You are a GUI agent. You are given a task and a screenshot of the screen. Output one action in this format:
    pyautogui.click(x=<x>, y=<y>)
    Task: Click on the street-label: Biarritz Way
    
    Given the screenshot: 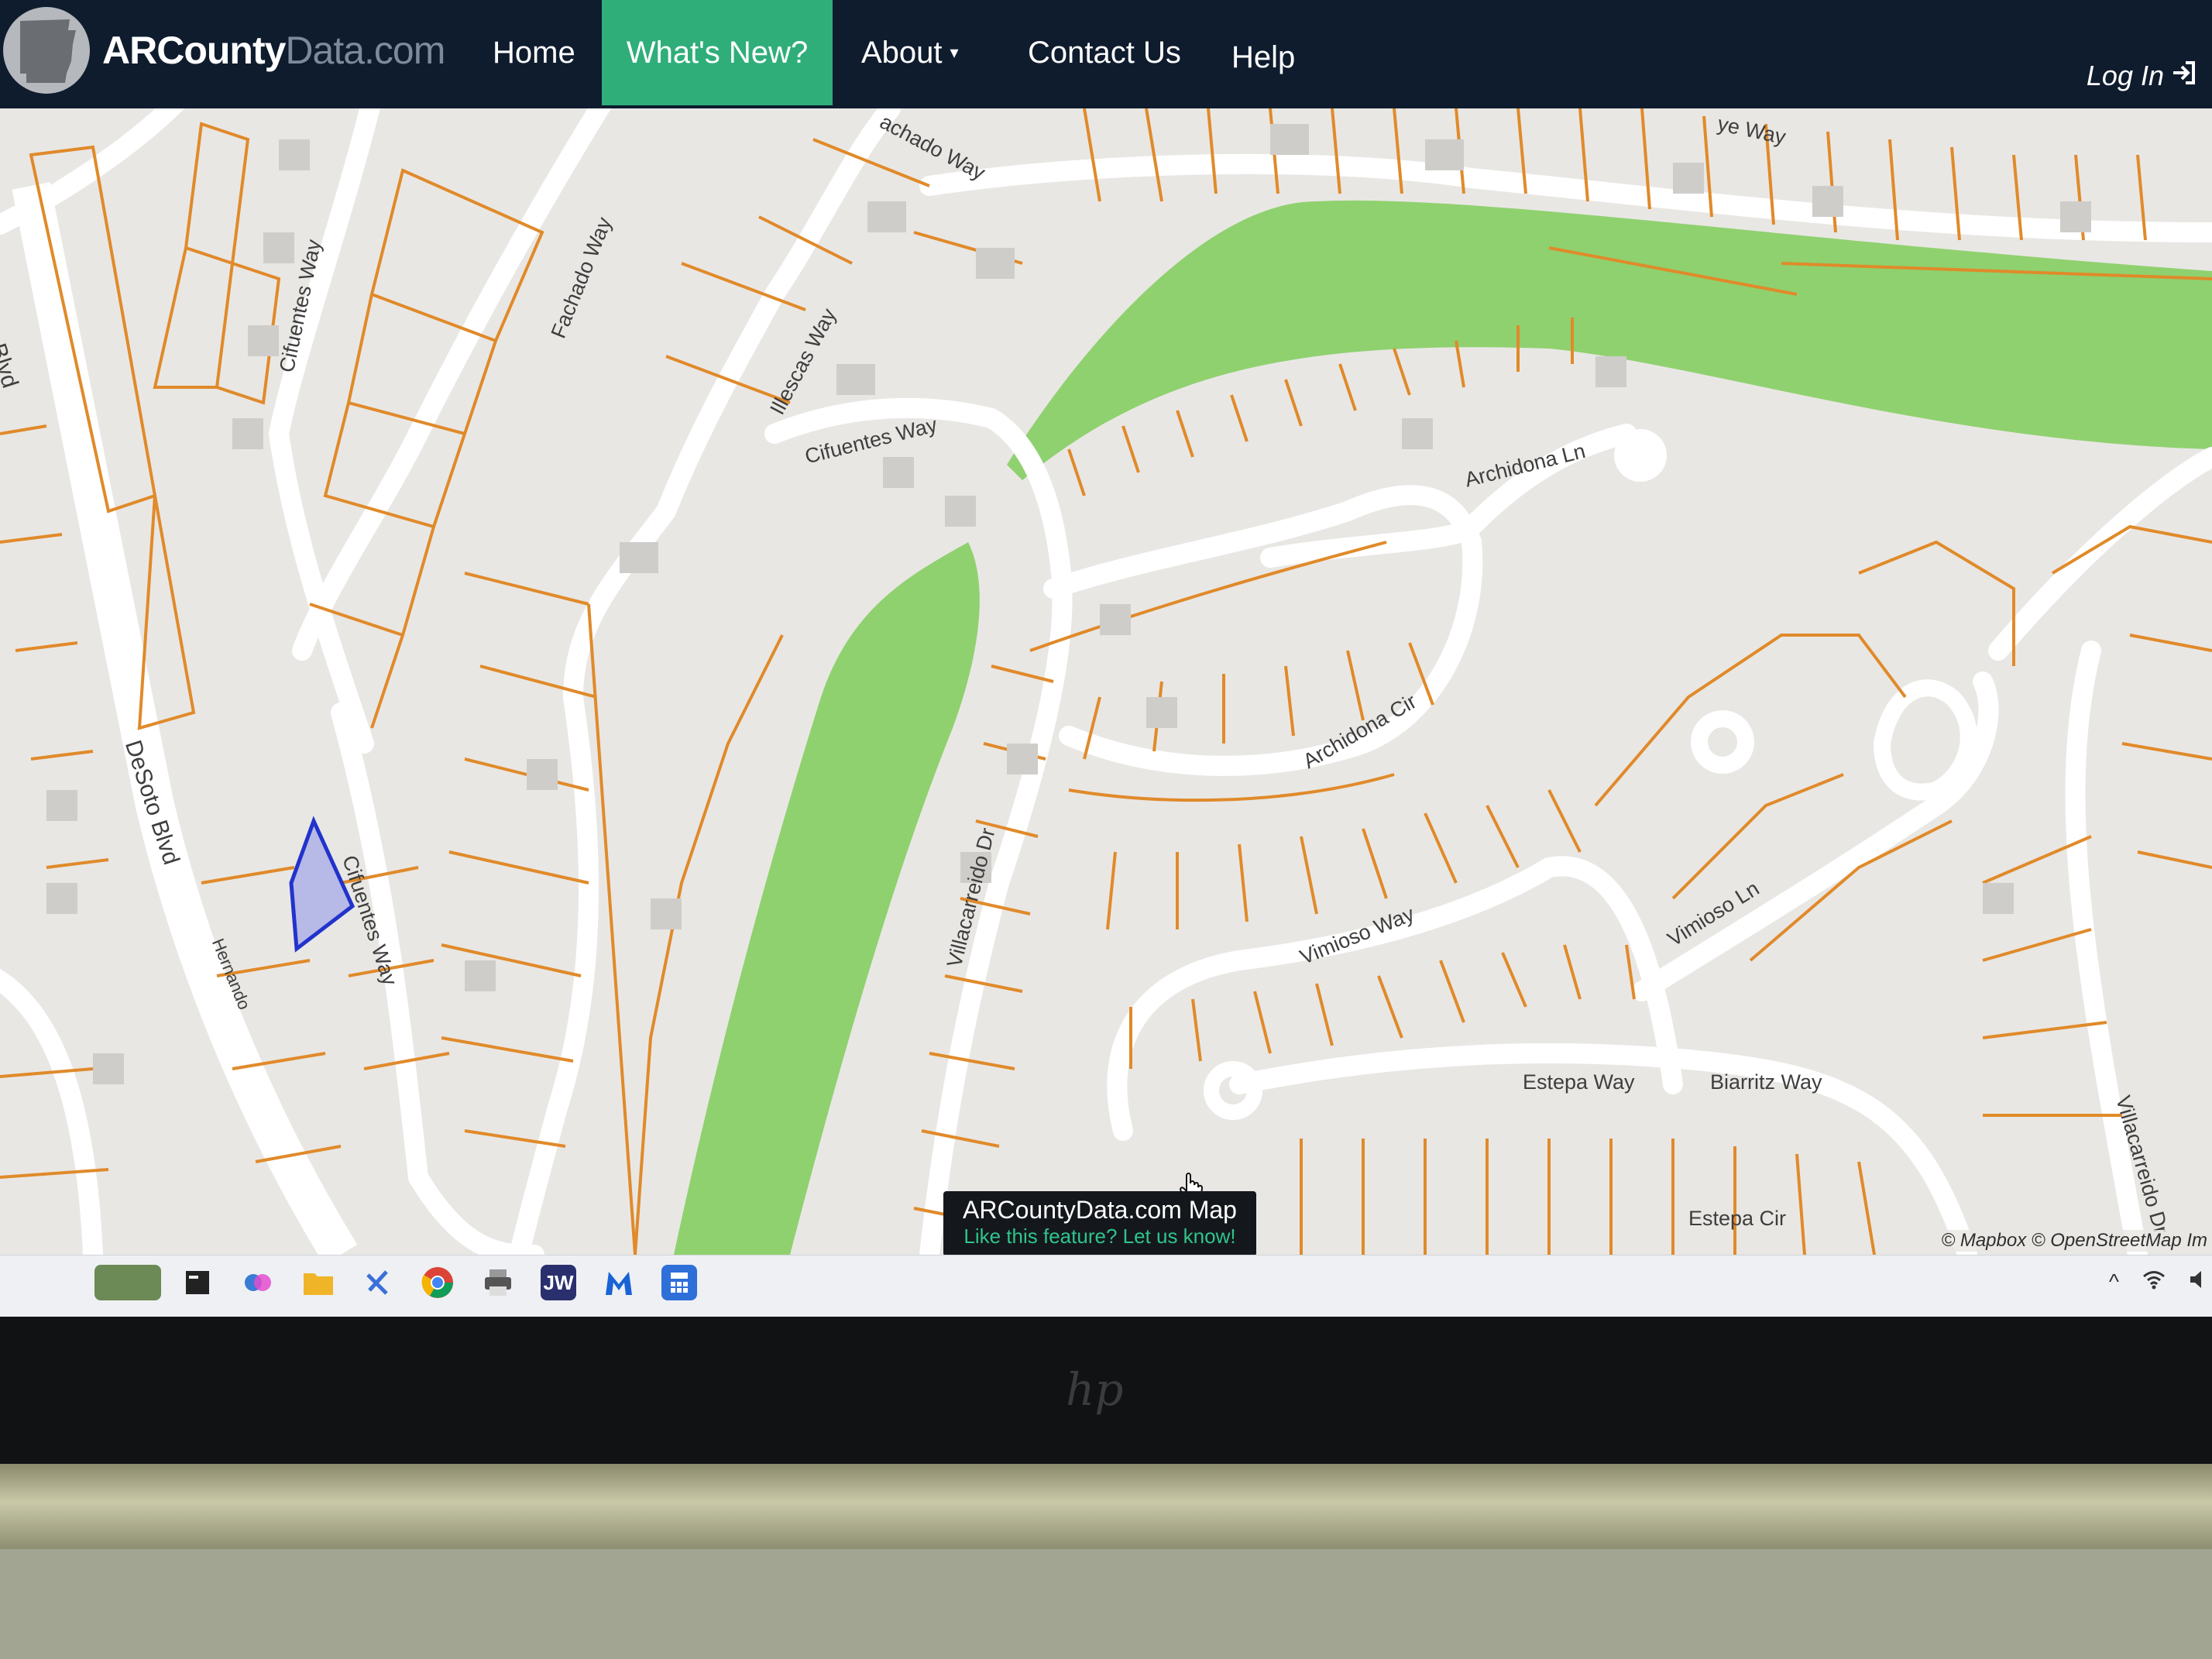 What is the action you would take?
    pyautogui.click(x=1766, y=1082)
    